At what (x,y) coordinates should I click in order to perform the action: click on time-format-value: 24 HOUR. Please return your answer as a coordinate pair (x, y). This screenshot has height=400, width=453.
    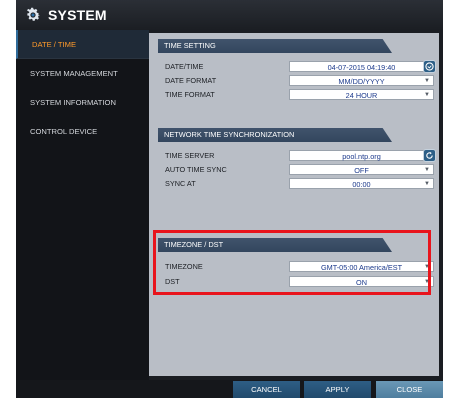
    Looking at the image, I should click on (361, 95).